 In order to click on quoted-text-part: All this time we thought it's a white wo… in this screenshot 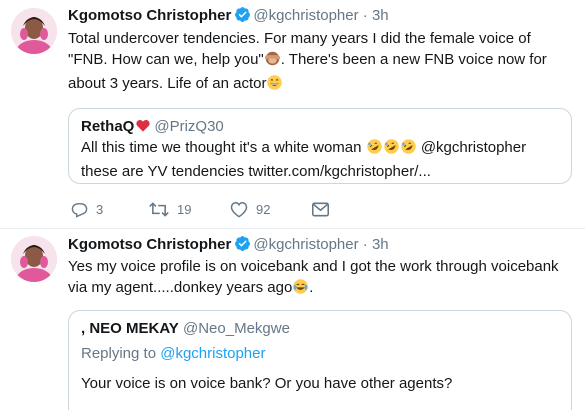, I will do `click(223, 147)`.